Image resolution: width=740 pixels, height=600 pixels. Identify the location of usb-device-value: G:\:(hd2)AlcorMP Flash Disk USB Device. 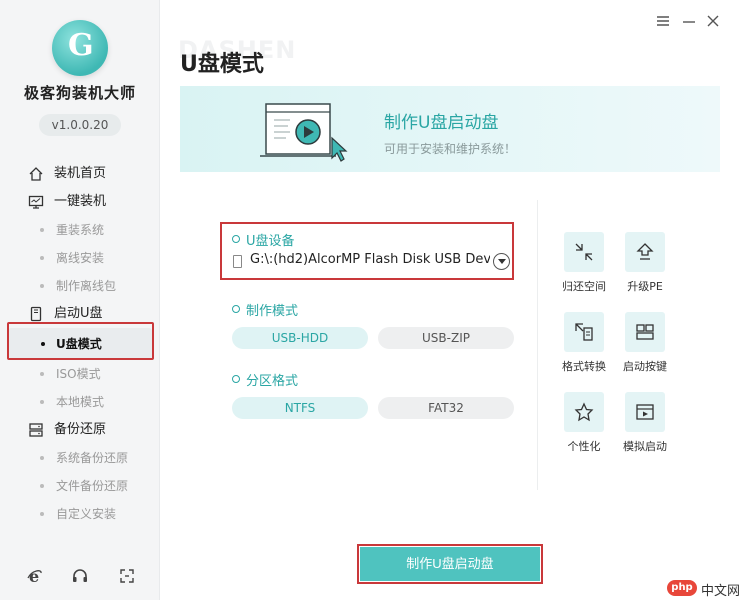
(370, 259).